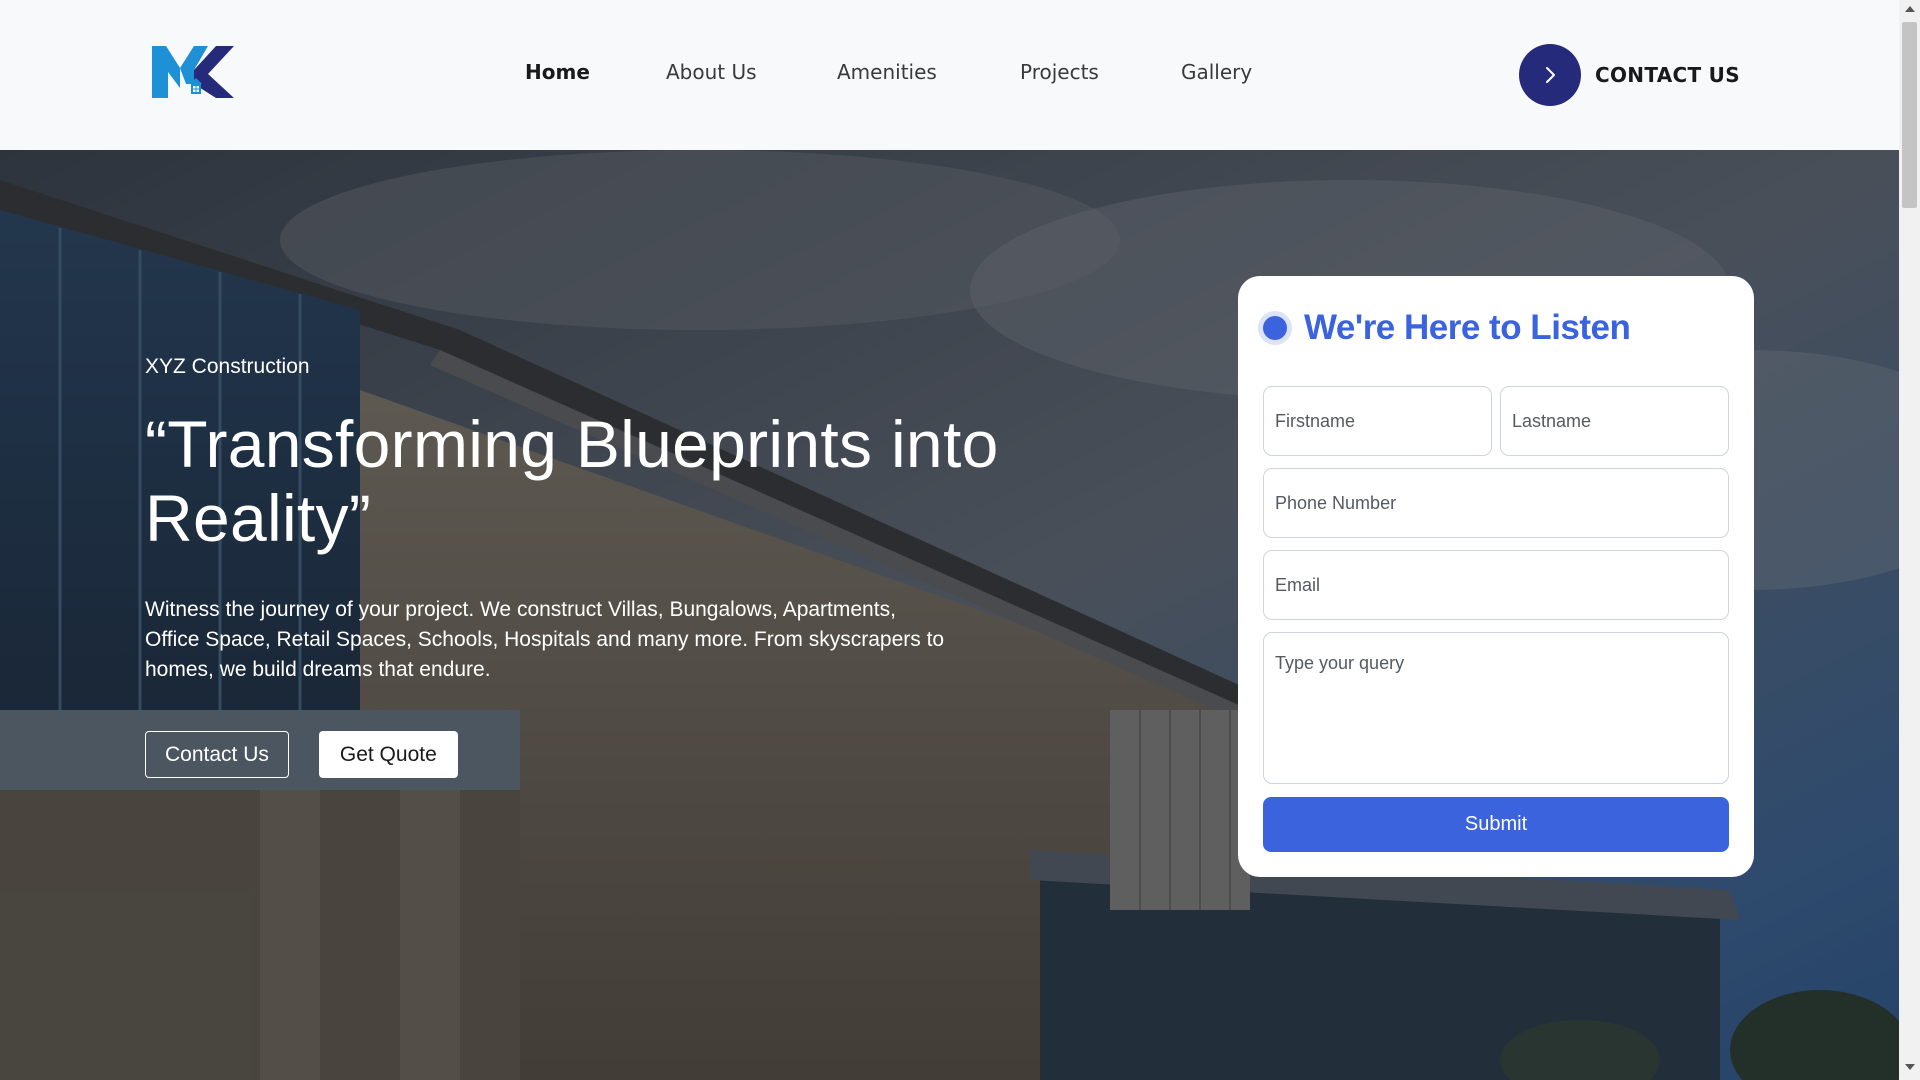 The width and height of the screenshot is (1920, 1080). I want to click on phone-input, so click(1496, 503).